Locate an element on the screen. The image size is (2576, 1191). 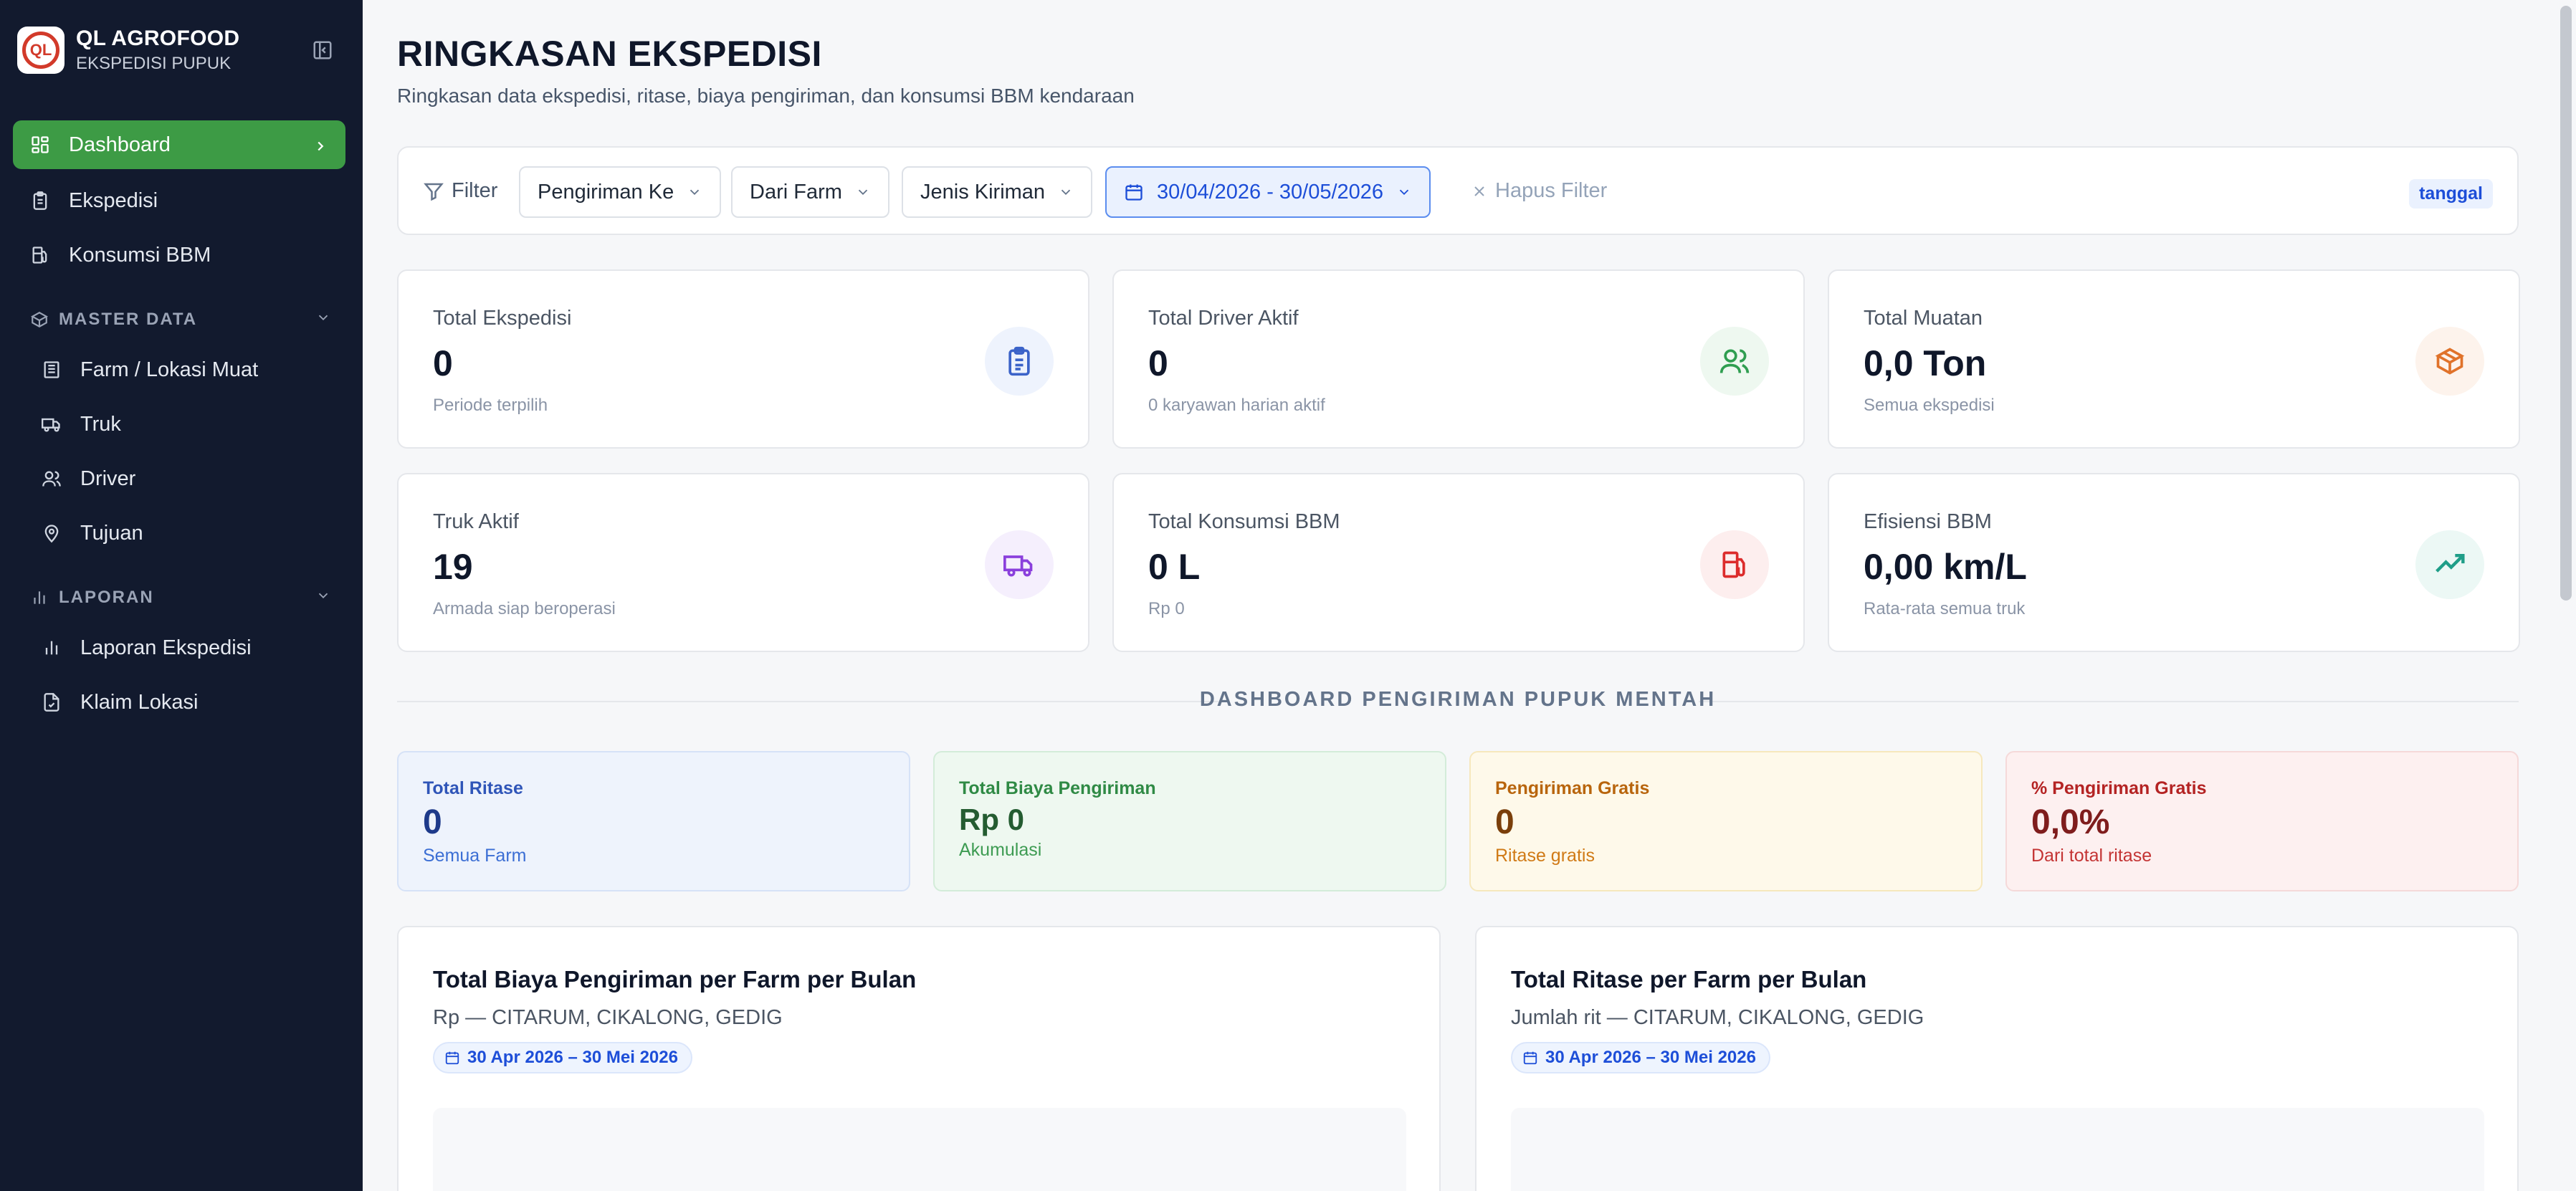
sidebar-item-ekspedisi: Ekspedisi is located at coordinates (179, 200).